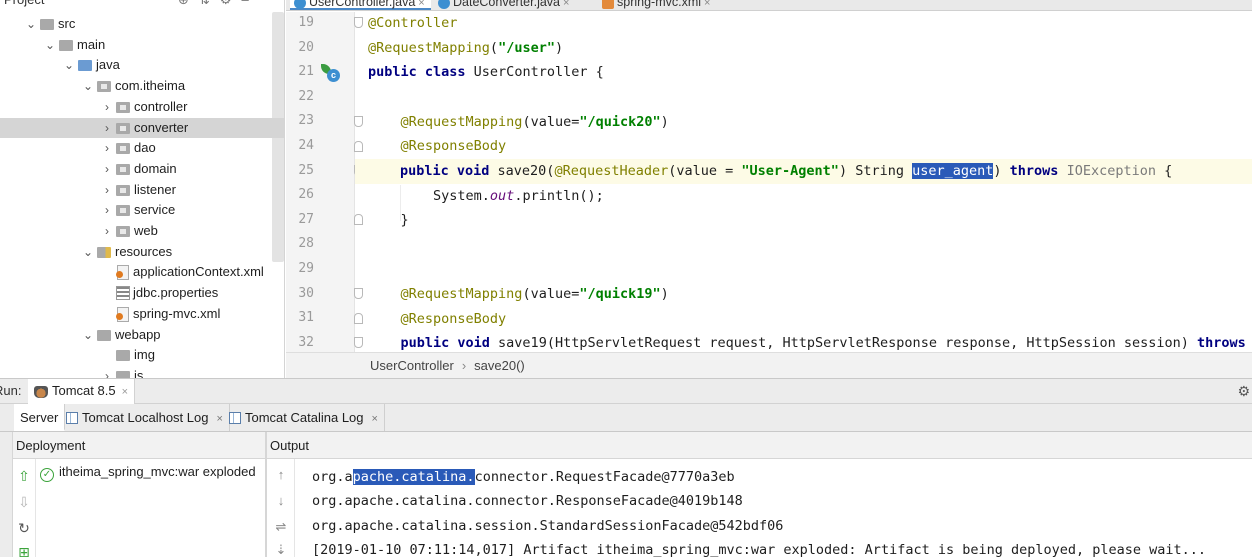 This screenshot has width=1252, height=557. What do you see at coordinates (136, 293) in the screenshot?
I see `tree-item-jdbc-properties: jdbc.properties` at bounding box center [136, 293].